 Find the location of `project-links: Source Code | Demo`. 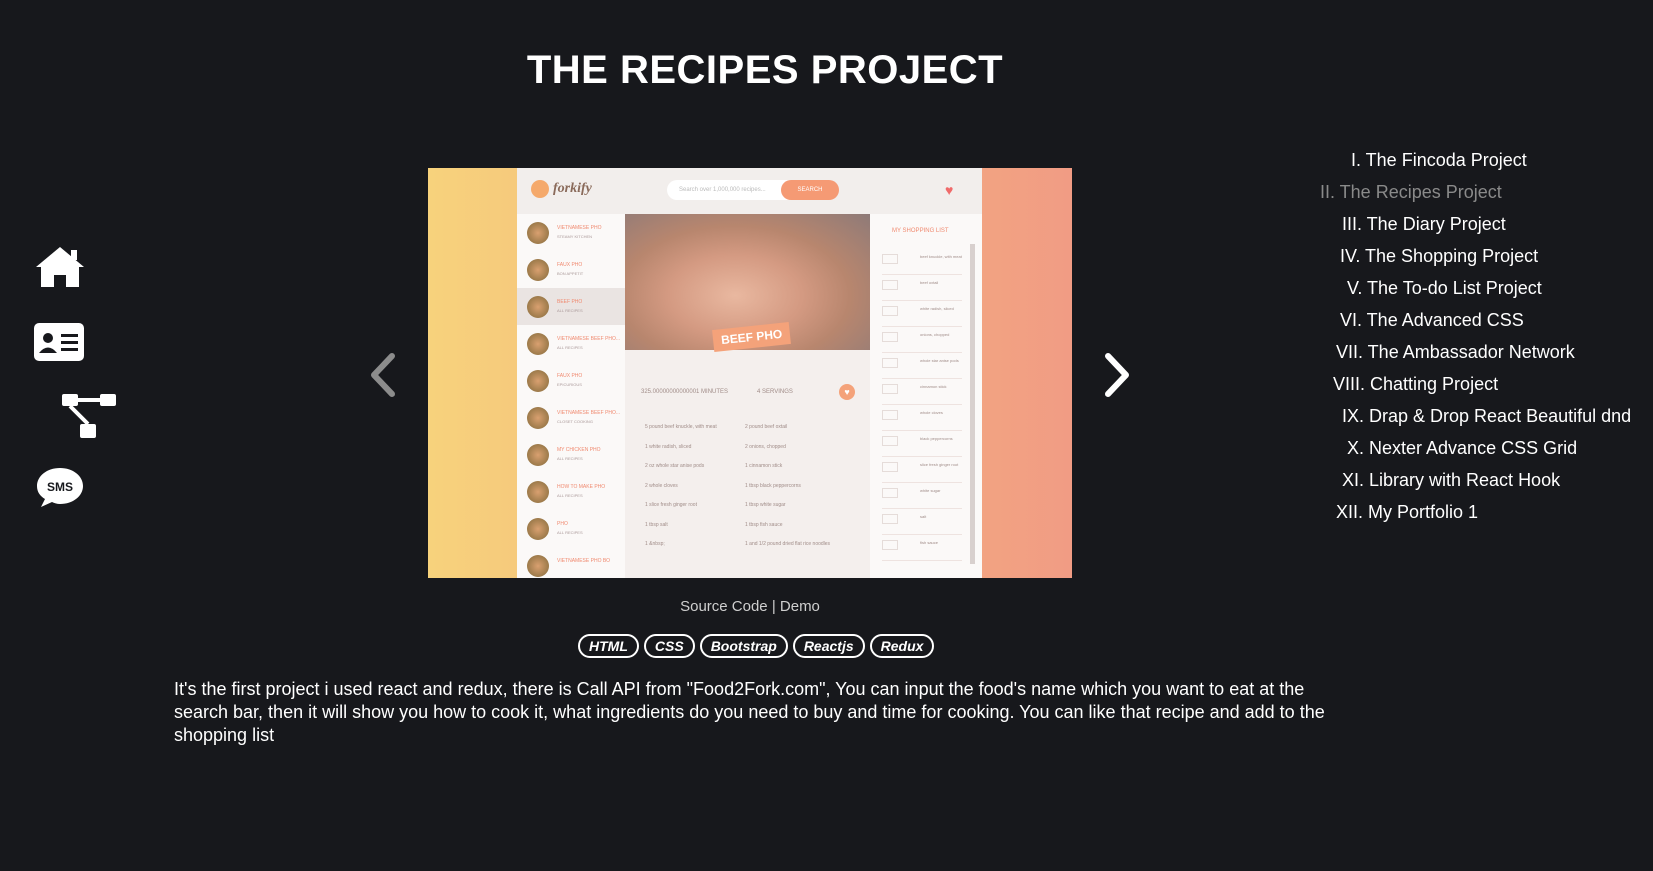

project-links: Source Code | Demo is located at coordinates (750, 606).